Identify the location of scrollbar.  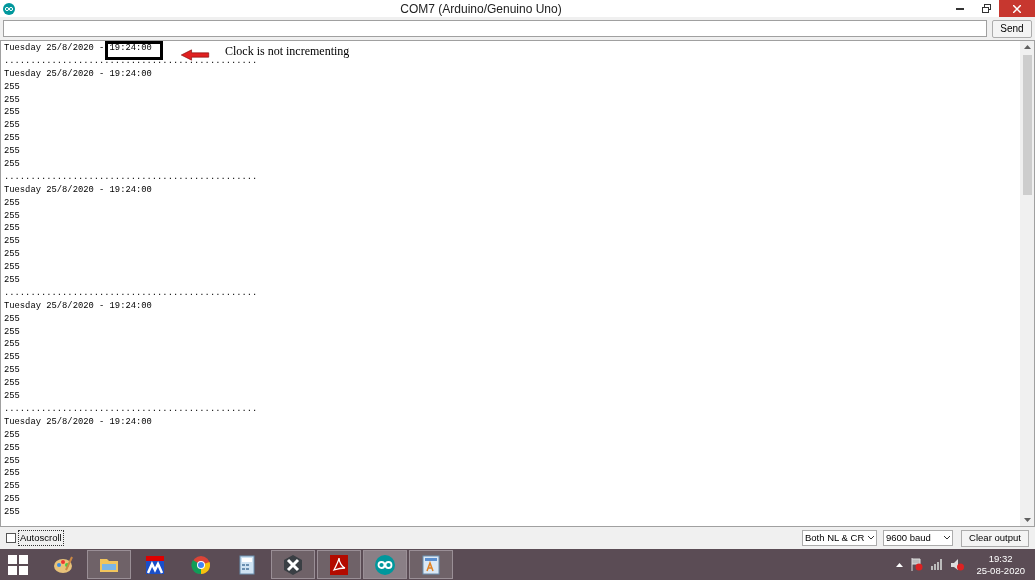
(1027, 283).